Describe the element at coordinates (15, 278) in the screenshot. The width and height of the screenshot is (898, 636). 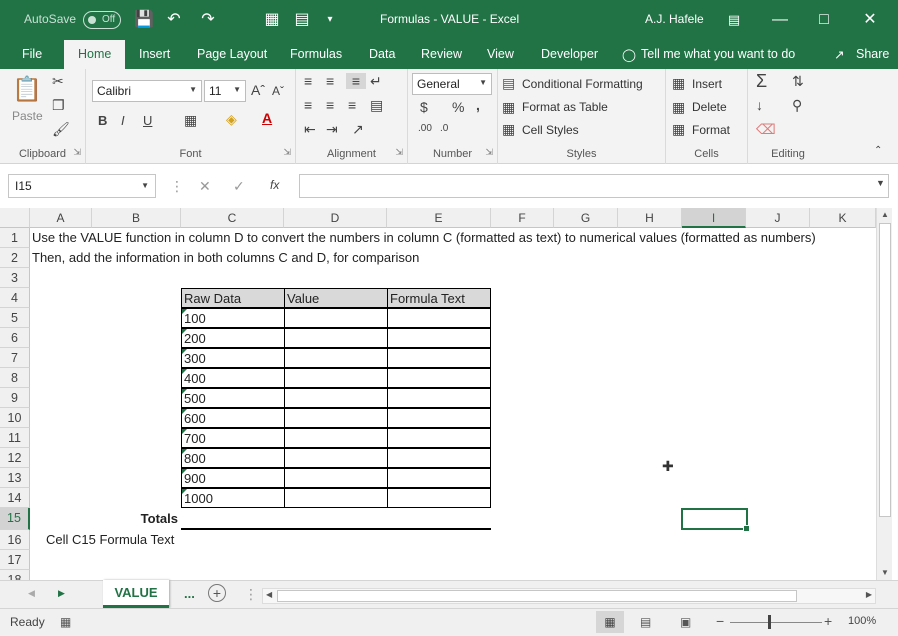
I see `row-header: 3` at that location.